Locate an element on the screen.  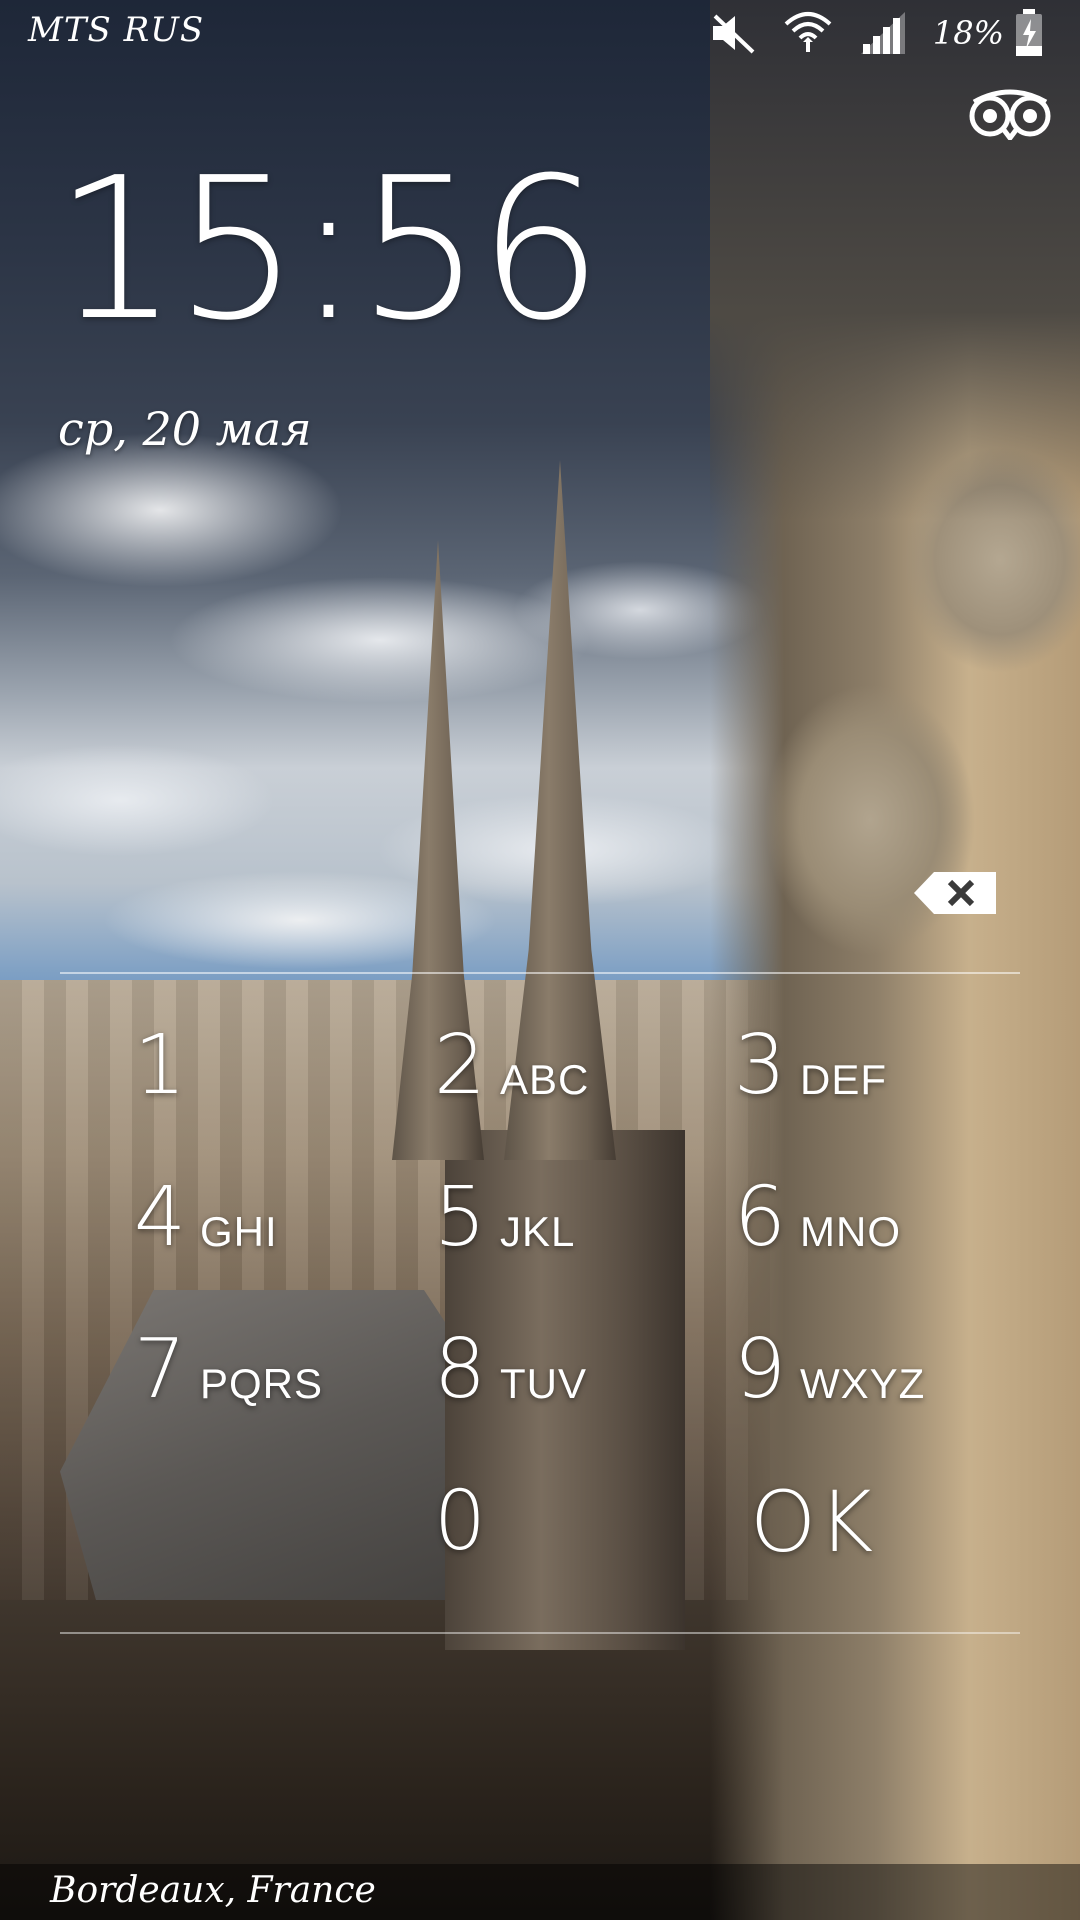
ok-button: OK is located at coordinates (810, 1522).